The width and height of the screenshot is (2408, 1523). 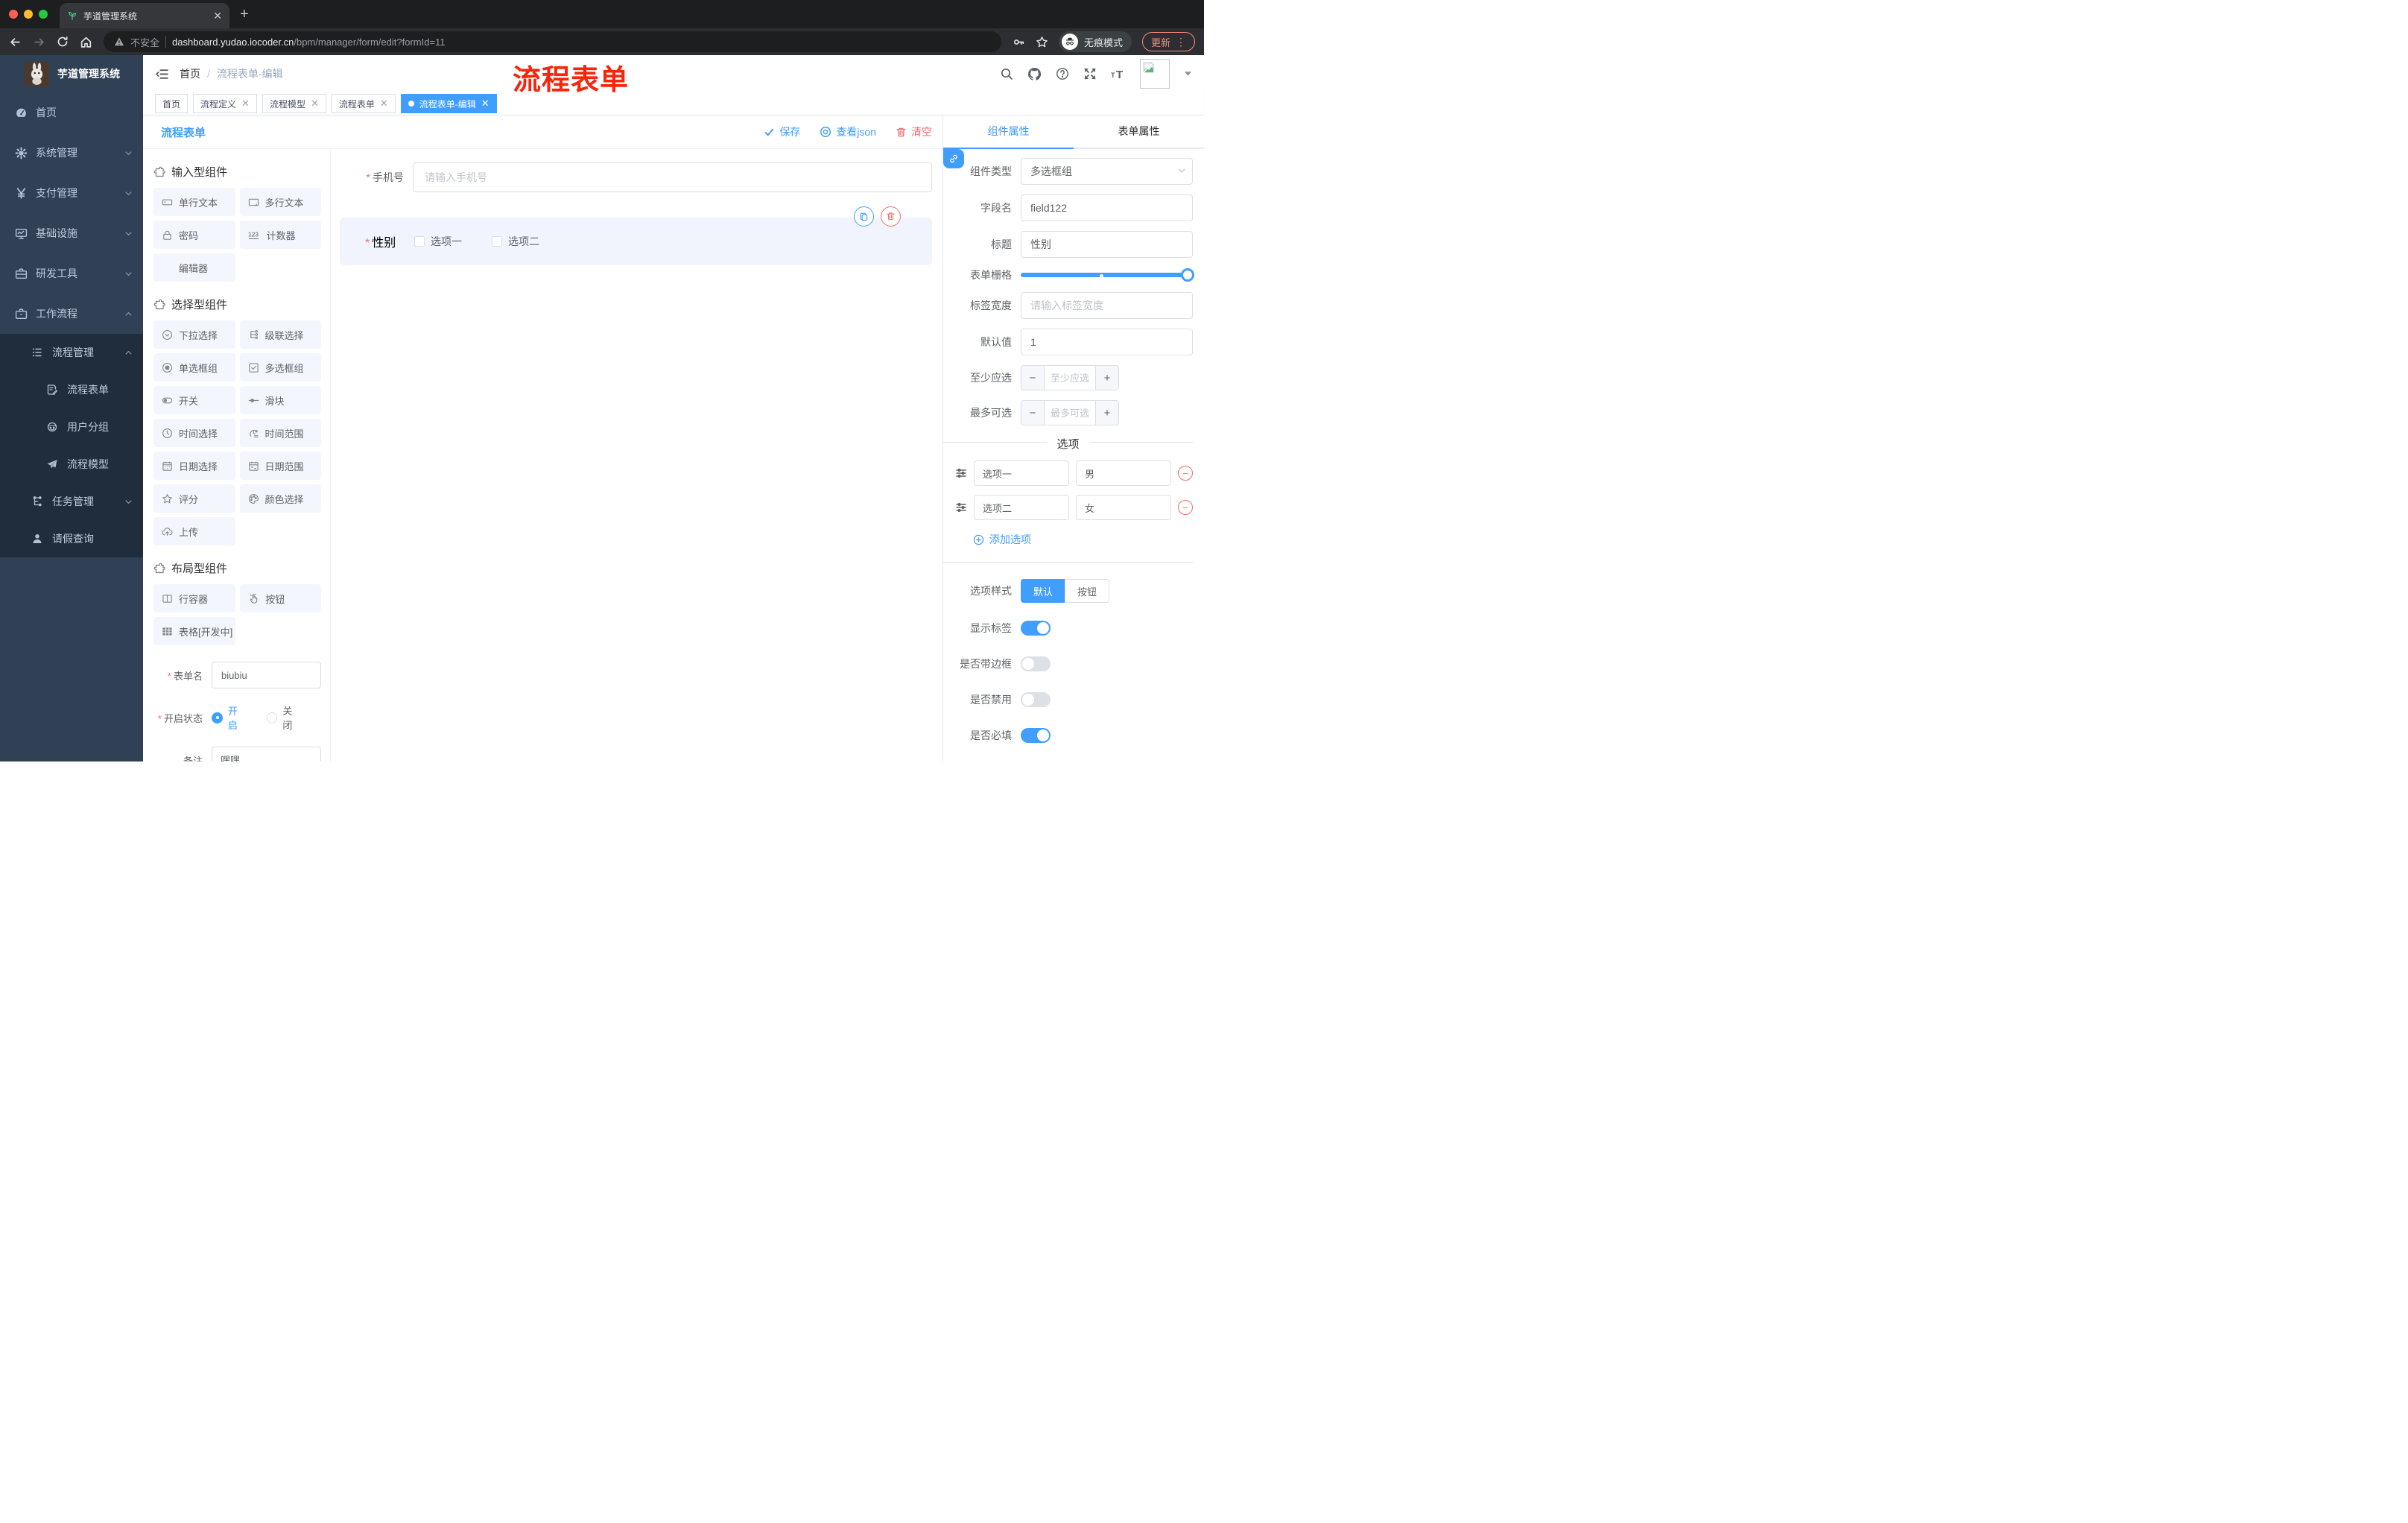 I want to click on security-label: 不安全, so click(x=144, y=42).